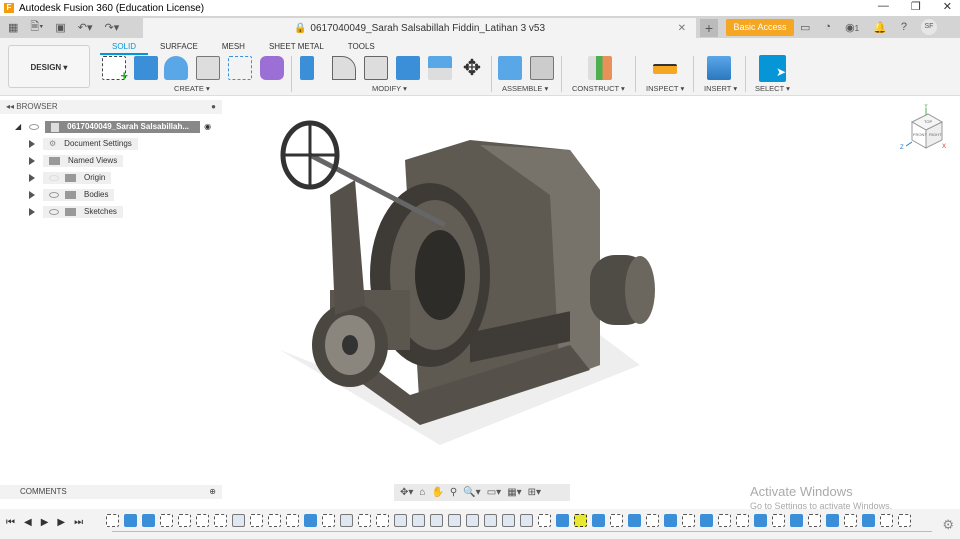 The image size is (960, 539). What do you see at coordinates (406, 492) in the screenshot?
I see `orbit-icon: ✥▾` at bounding box center [406, 492].